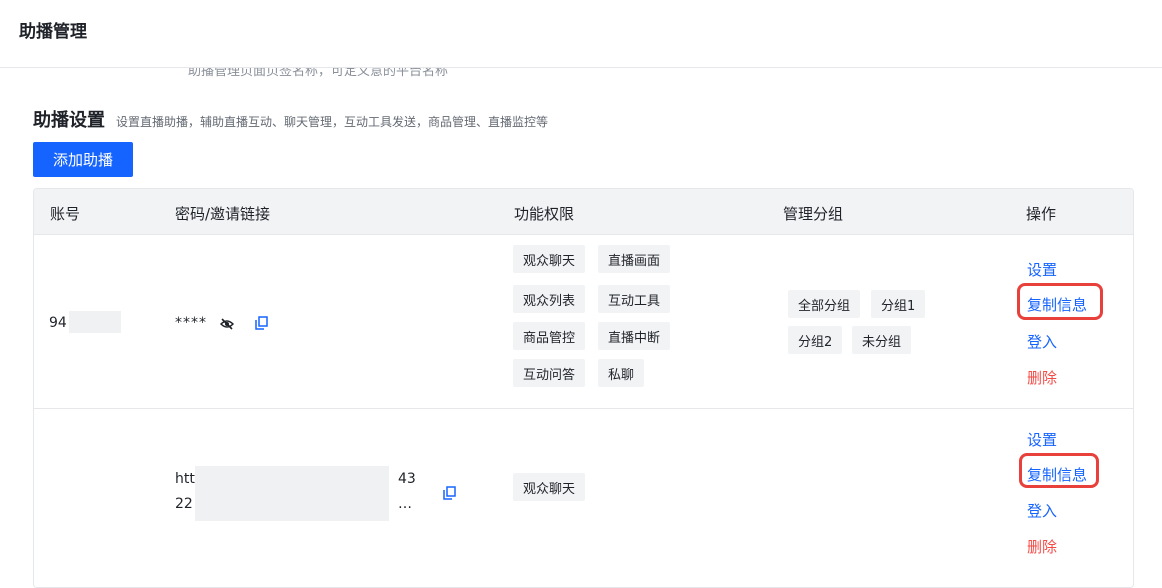 The image size is (1162, 588). What do you see at coordinates (69, 120) in the screenshot?
I see `section-title: 助播设置` at bounding box center [69, 120].